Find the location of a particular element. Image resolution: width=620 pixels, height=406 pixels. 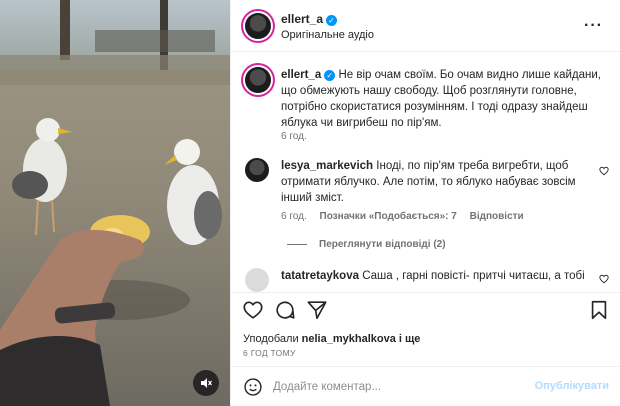

publish-button: Опублікувати is located at coordinates (572, 386).